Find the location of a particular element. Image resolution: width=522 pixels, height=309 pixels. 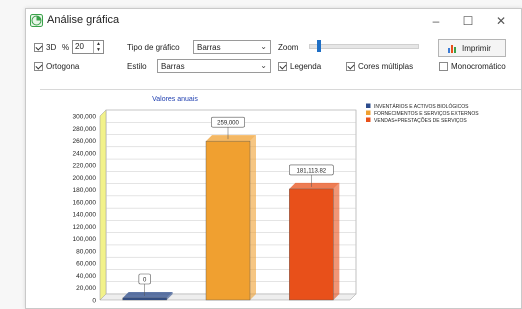

multi-colors-checkbox is located at coordinates (350, 66).